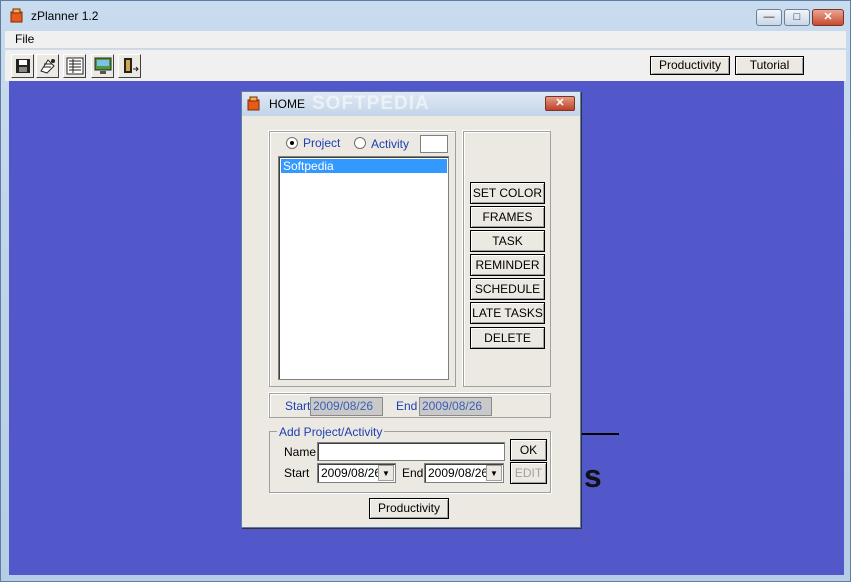 Image resolution: width=851 pixels, height=582 pixels. I want to click on edit-button: EDIT, so click(528, 473).